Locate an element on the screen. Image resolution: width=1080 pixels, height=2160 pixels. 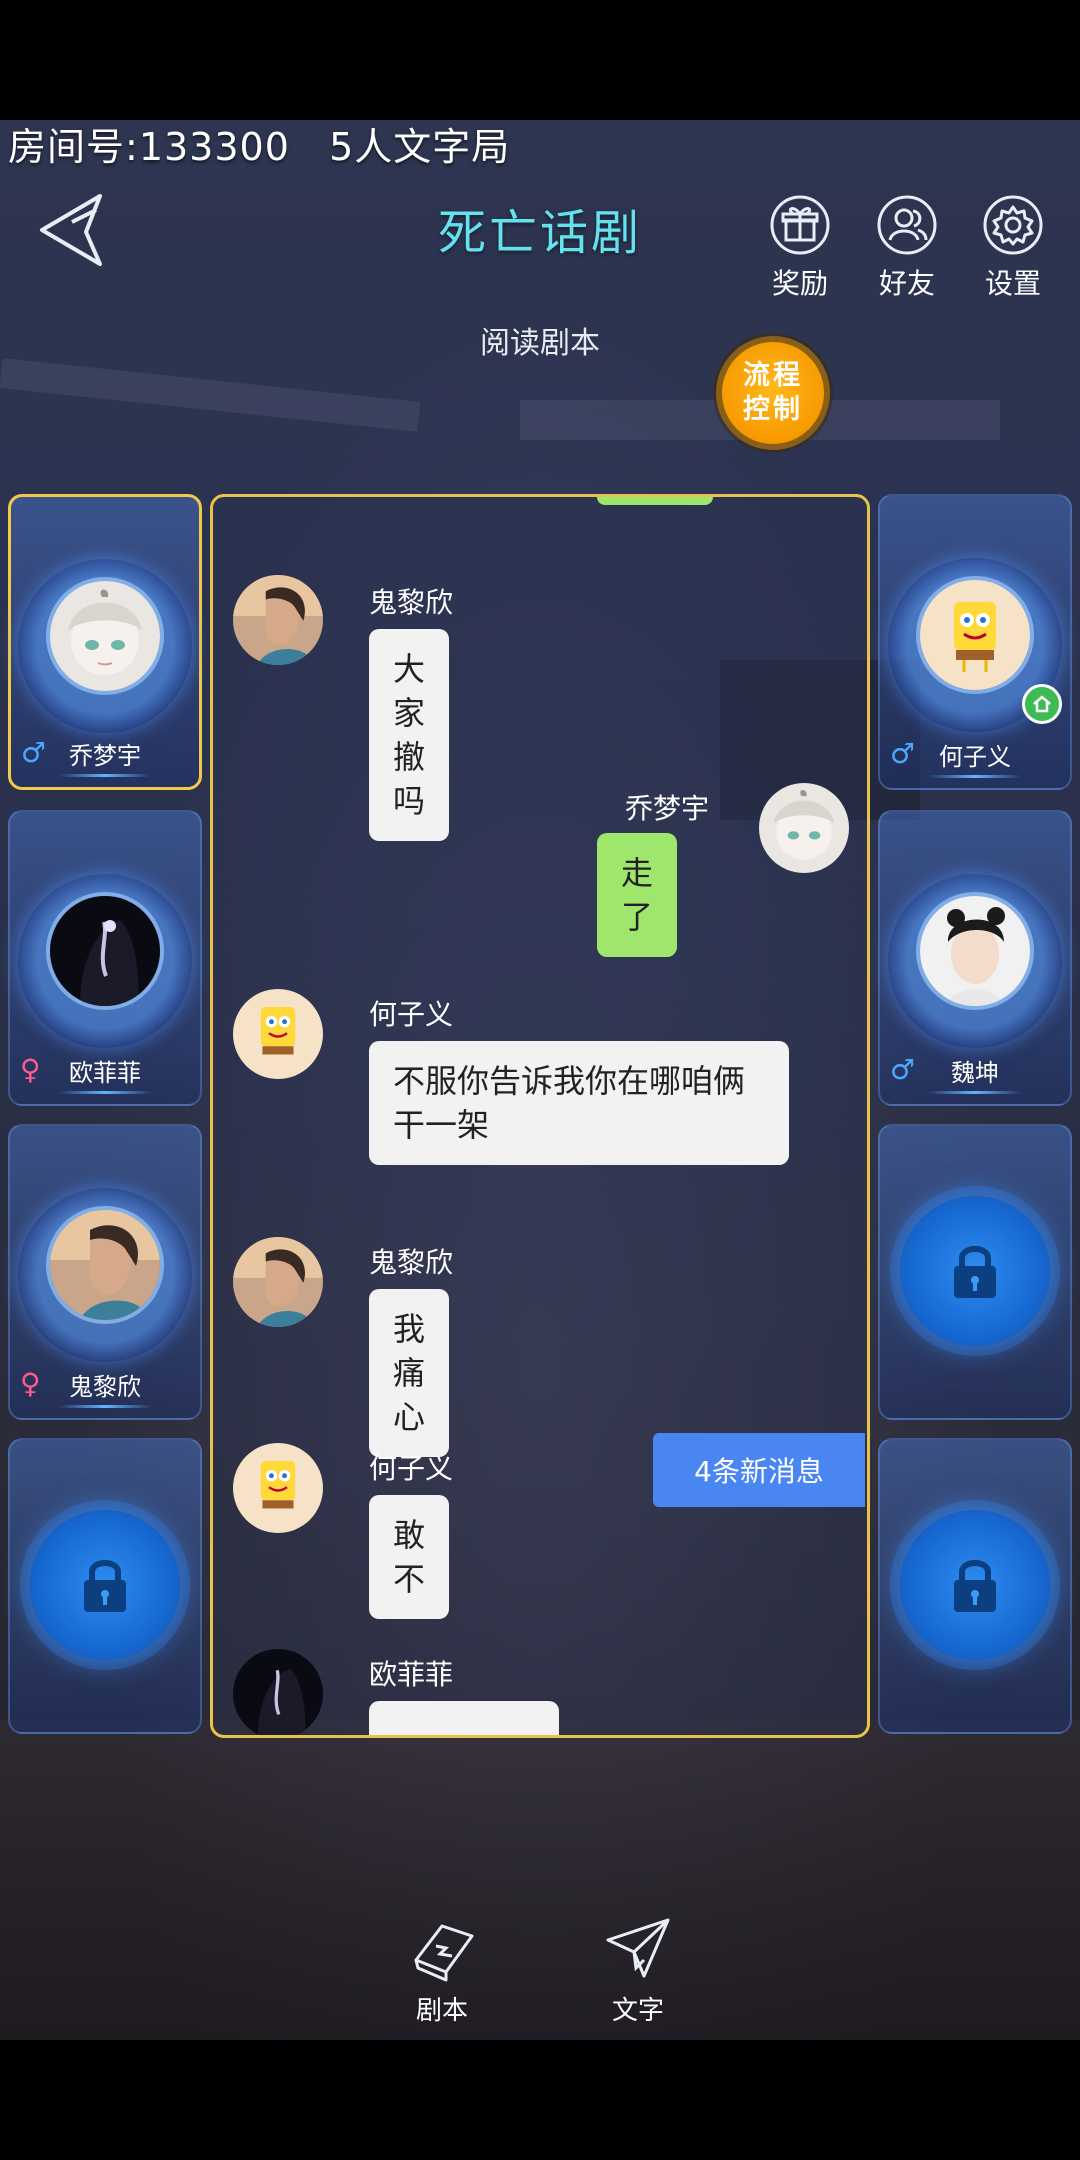
script-label: 剧本 is located at coordinates (441, 2011).